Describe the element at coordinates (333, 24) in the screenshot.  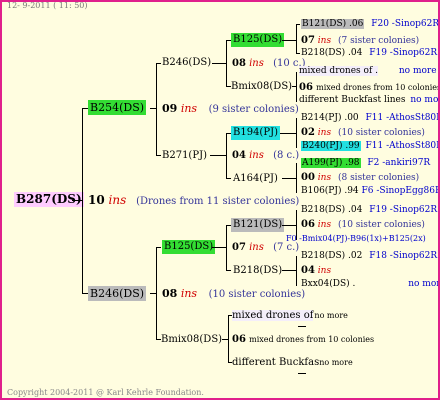
I see `ancestor-queen: B121(DS) .06` at that location.